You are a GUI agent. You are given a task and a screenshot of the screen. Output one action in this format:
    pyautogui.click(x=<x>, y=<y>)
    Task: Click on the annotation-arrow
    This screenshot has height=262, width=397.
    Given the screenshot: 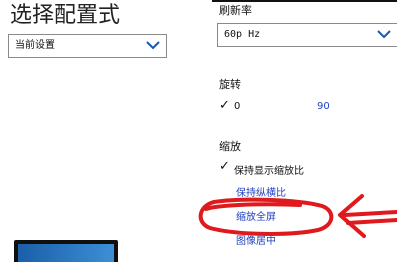 What is the action you would take?
    pyautogui.click(x=367, y=216)
    